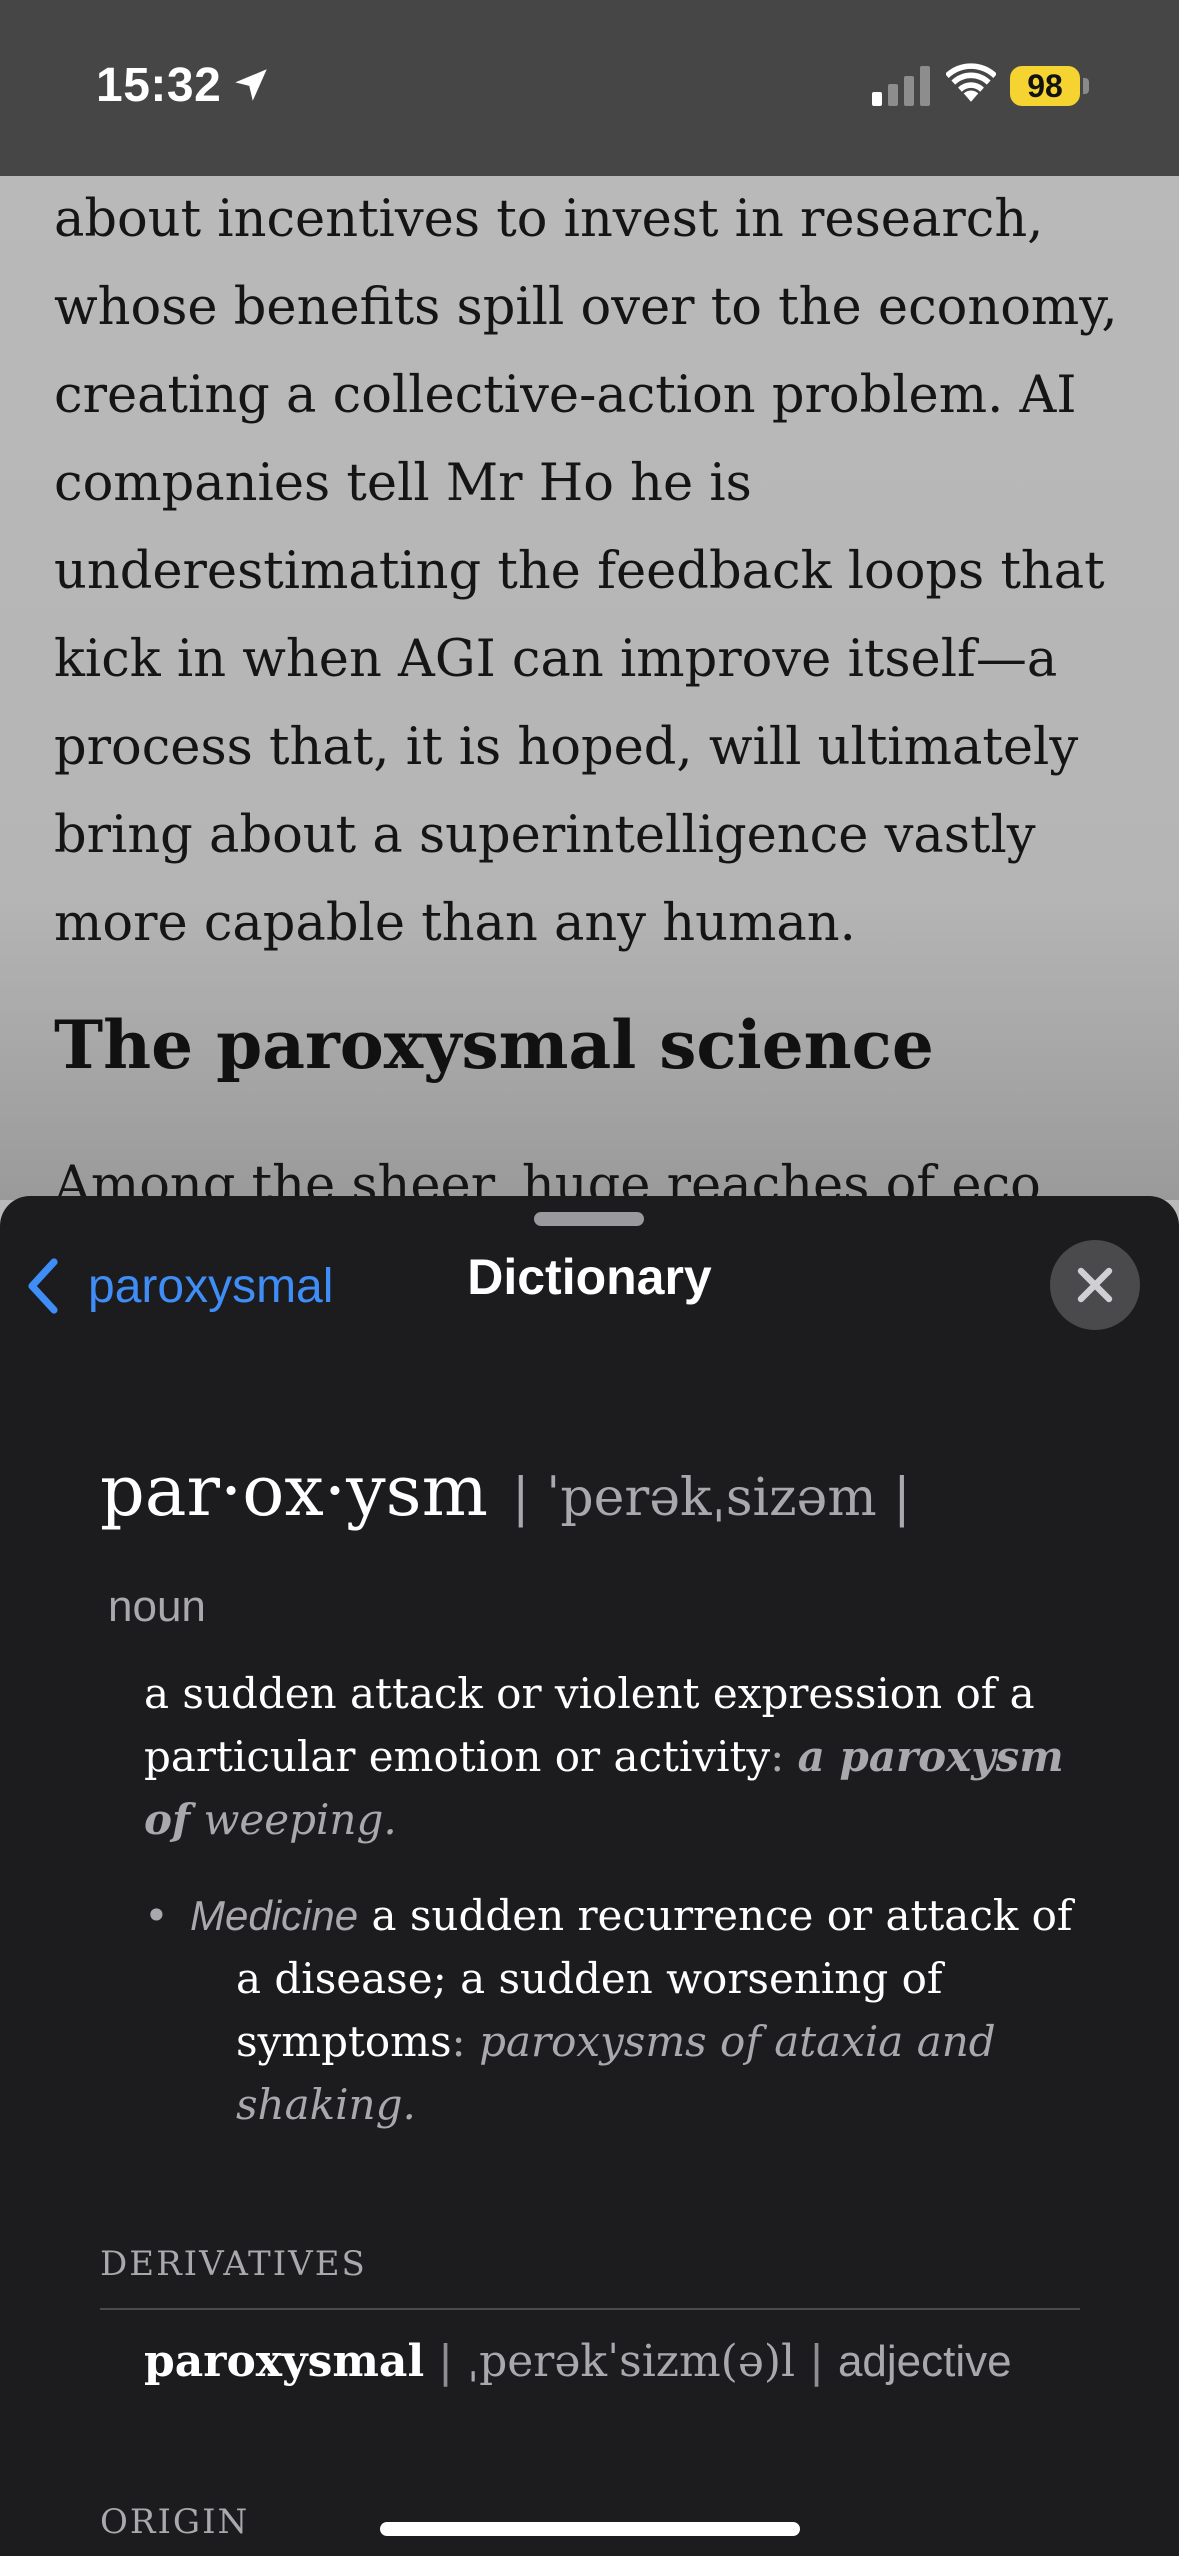  Describe the element at coordinates (403, 483) in the screenshot. I see `article-line: companies tell Mr Ho he is` at that location.